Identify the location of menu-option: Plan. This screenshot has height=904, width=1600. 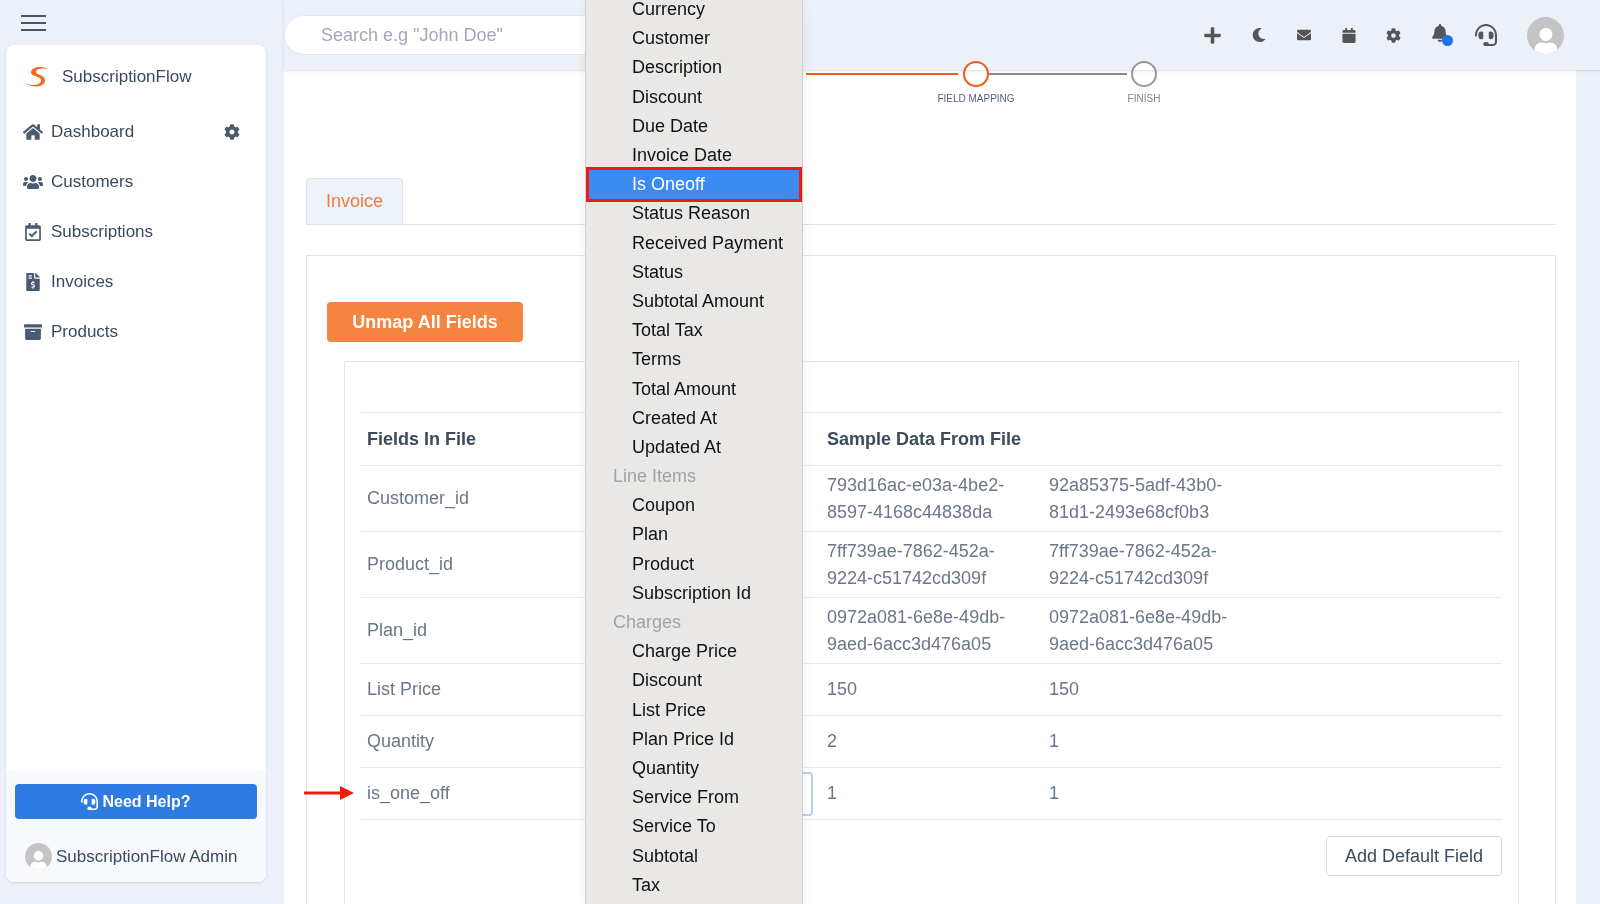
(694, 535).